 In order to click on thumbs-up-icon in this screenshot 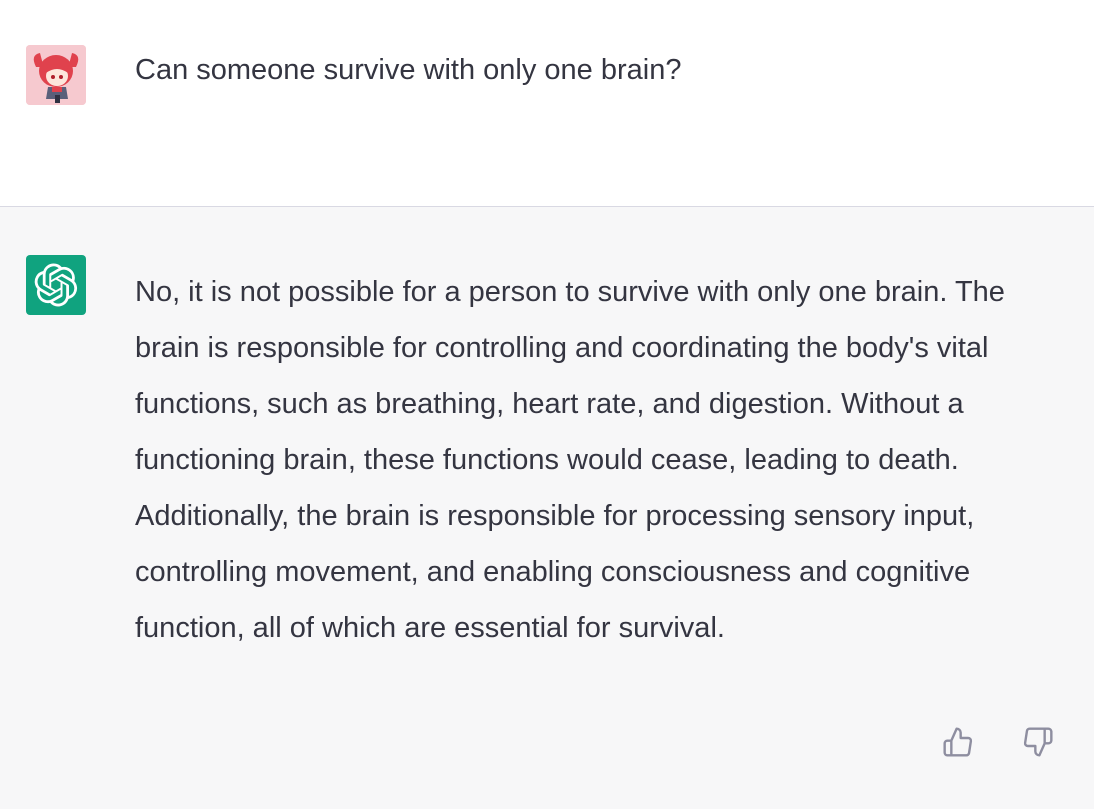, I will do `click(958, 742)`.